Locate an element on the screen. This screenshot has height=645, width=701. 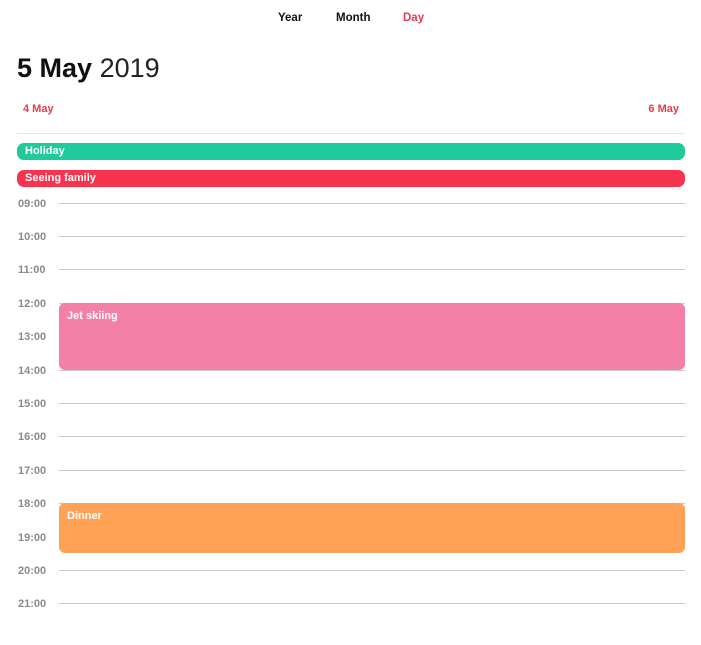
event-jet-skiing: Jet skiing is located at coordinates (372, 336).